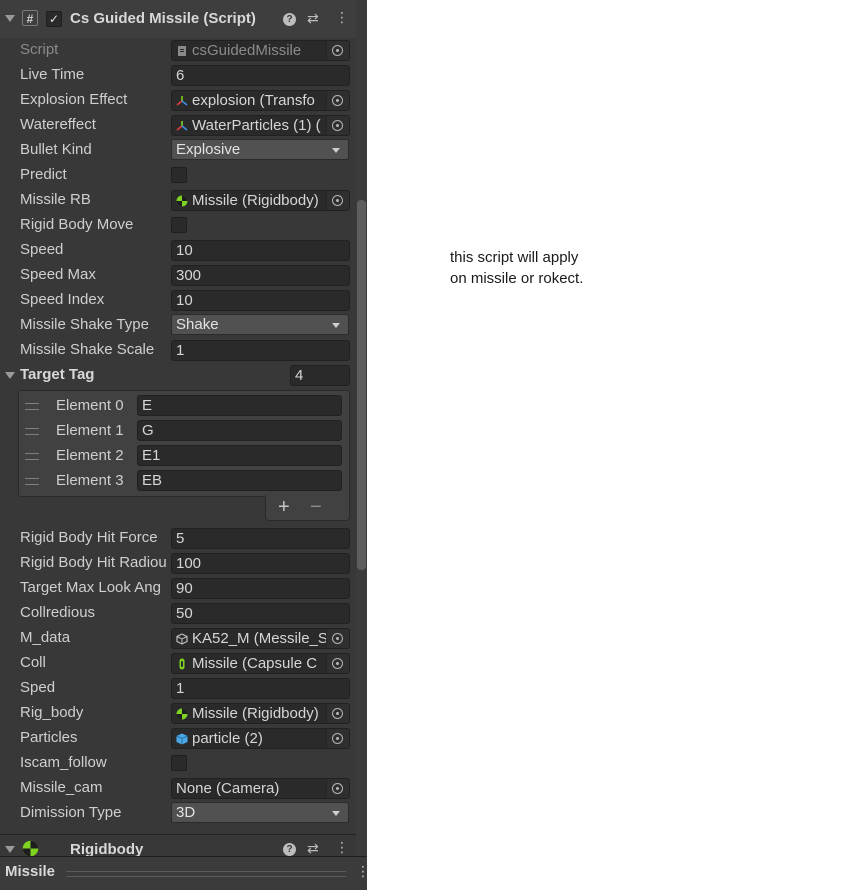 This screenshot has height=890, width=859. I want to click on rigid-body-hit-radius-label: Rigid Body Hit Radiou, so click(93, 562).